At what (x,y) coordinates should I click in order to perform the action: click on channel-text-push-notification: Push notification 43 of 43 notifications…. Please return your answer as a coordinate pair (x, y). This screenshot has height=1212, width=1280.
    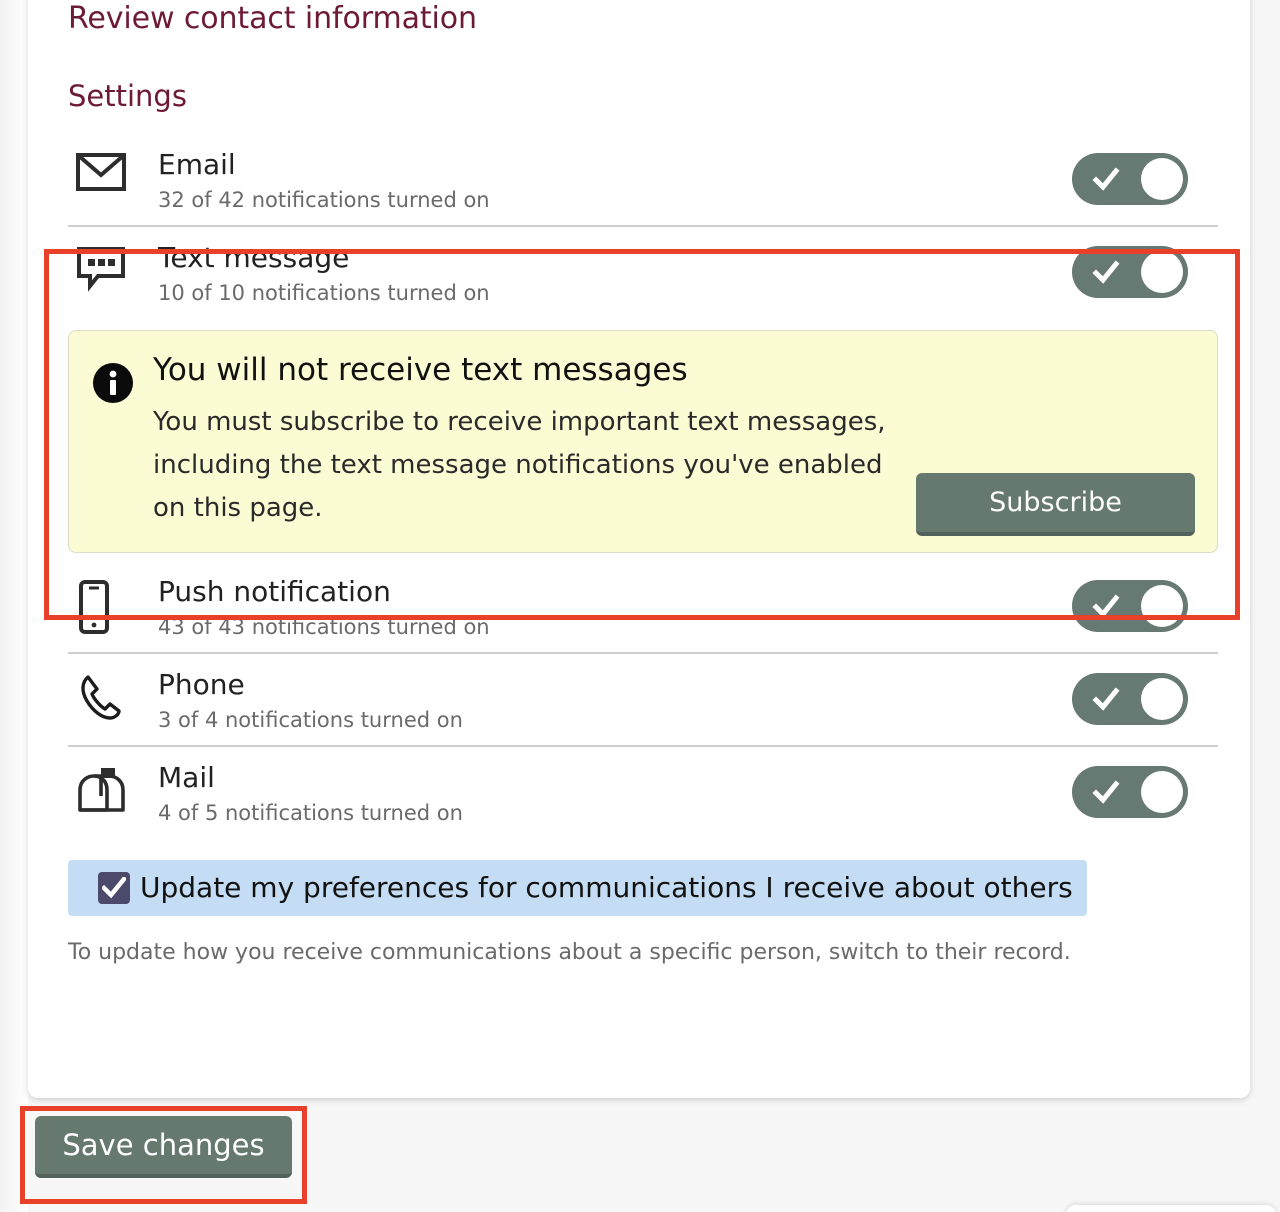
    Looking at the image, I should click on (615, 608).